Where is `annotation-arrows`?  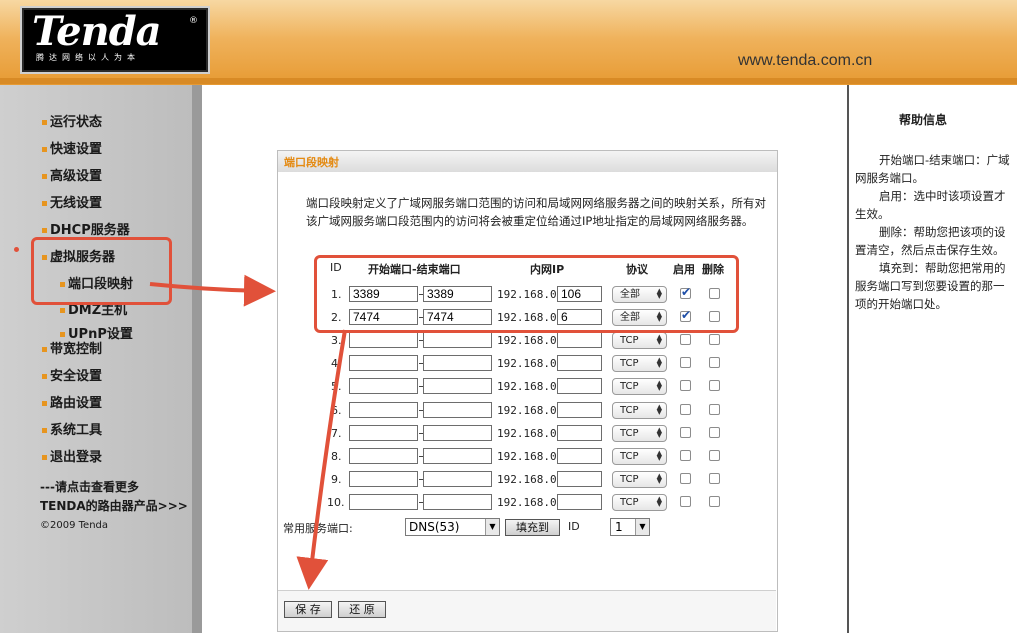 annotation-arrows is located at coordinates (248, 432).